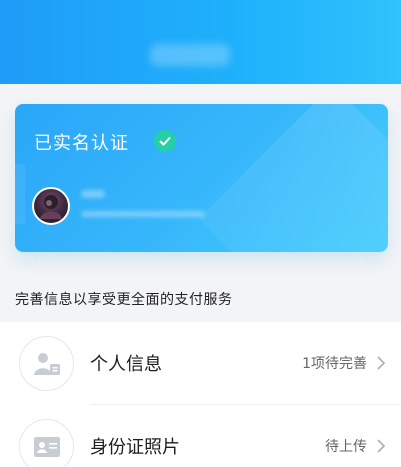 The image size is (401, 467). I want to click on check-icon, so click(165, 141).